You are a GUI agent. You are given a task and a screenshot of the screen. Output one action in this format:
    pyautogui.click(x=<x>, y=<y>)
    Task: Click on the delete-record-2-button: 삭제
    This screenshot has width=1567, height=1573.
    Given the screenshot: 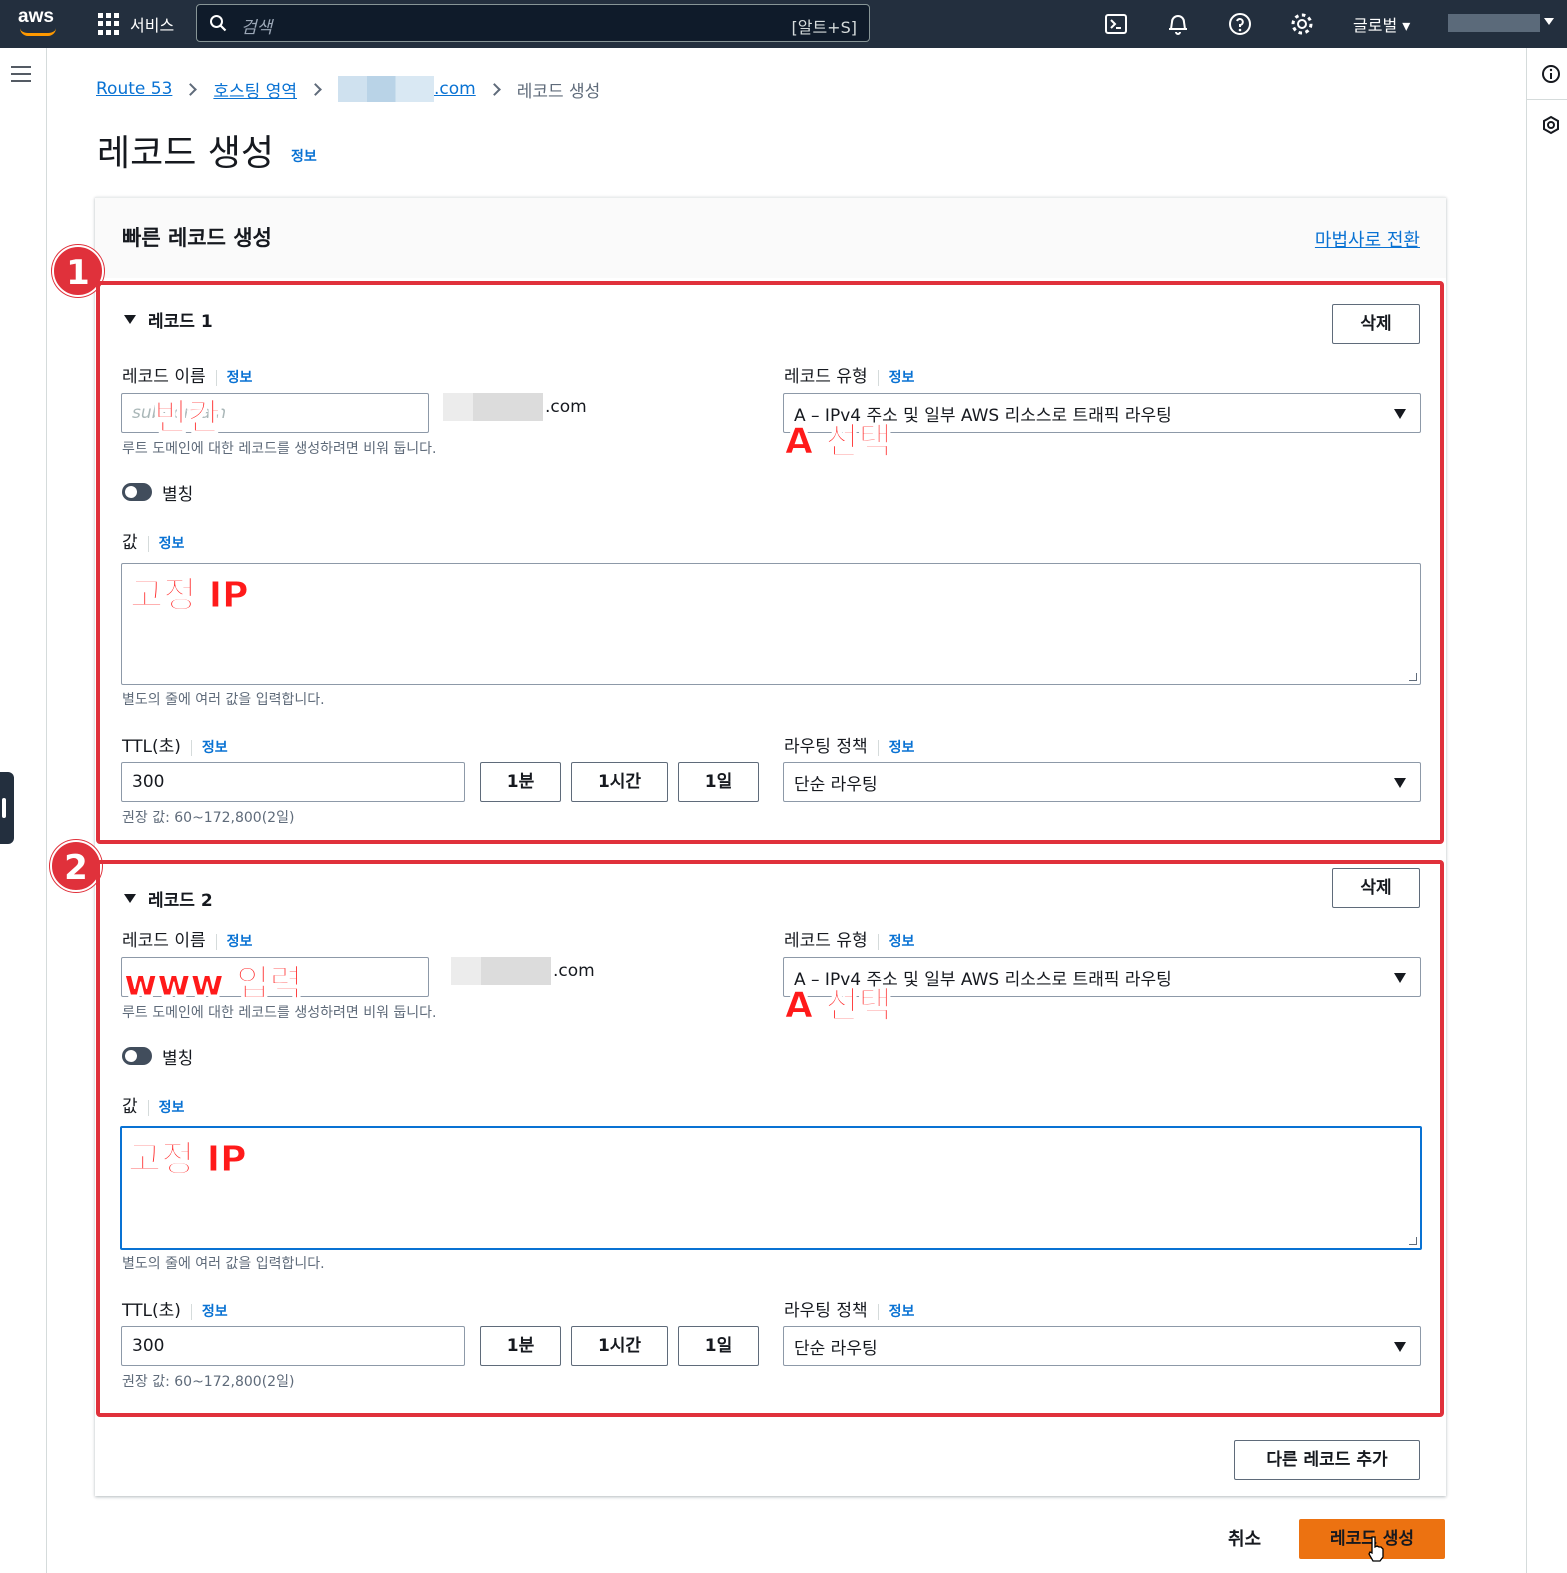 What is the action you would take?
    pyautogui.click(x=1376, y=888)
    